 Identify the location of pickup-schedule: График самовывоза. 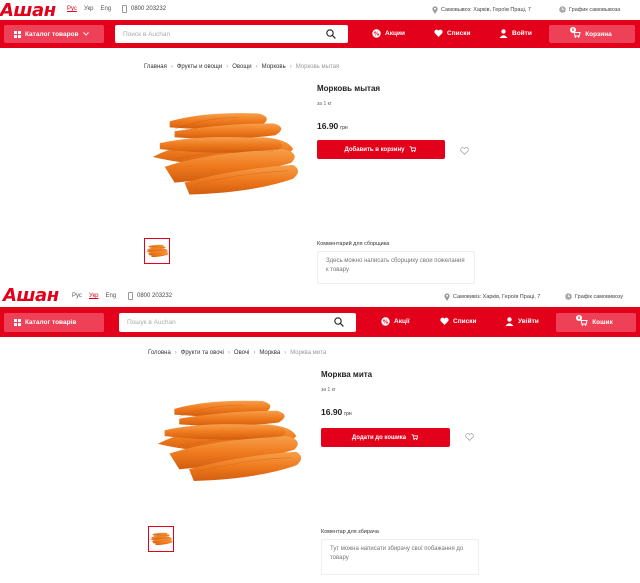
(589, 9).